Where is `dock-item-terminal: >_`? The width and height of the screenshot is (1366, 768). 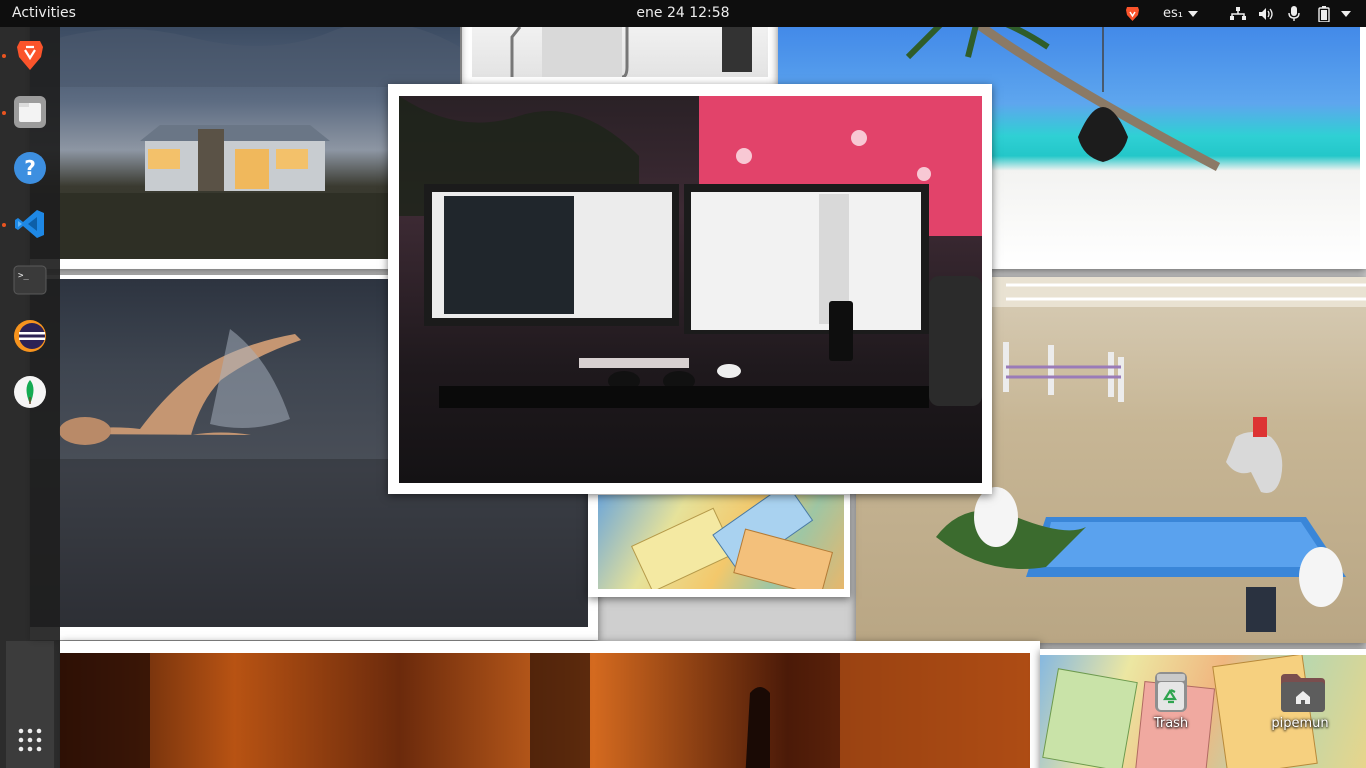
dock-item-terminal: >_ is located at coordinates (30, 280).